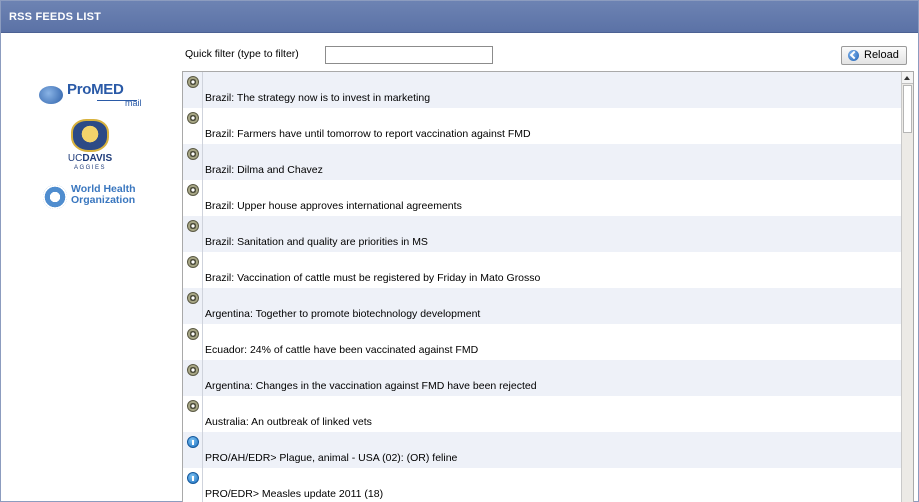 This screenshot has width=919, height=502. I want to click on feed-row: Brazil: Dilma and Chavez, so click(542, 162).